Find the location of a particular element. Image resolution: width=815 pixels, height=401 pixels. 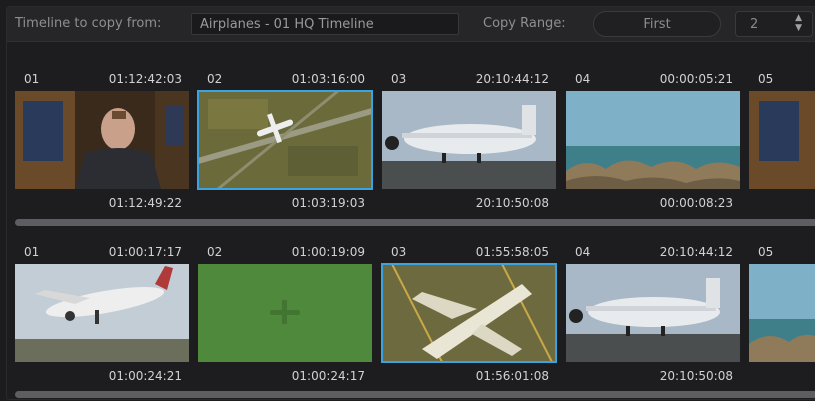

clip-timecode-out: 01:00:24:21 is located at coordinates (145, 376).